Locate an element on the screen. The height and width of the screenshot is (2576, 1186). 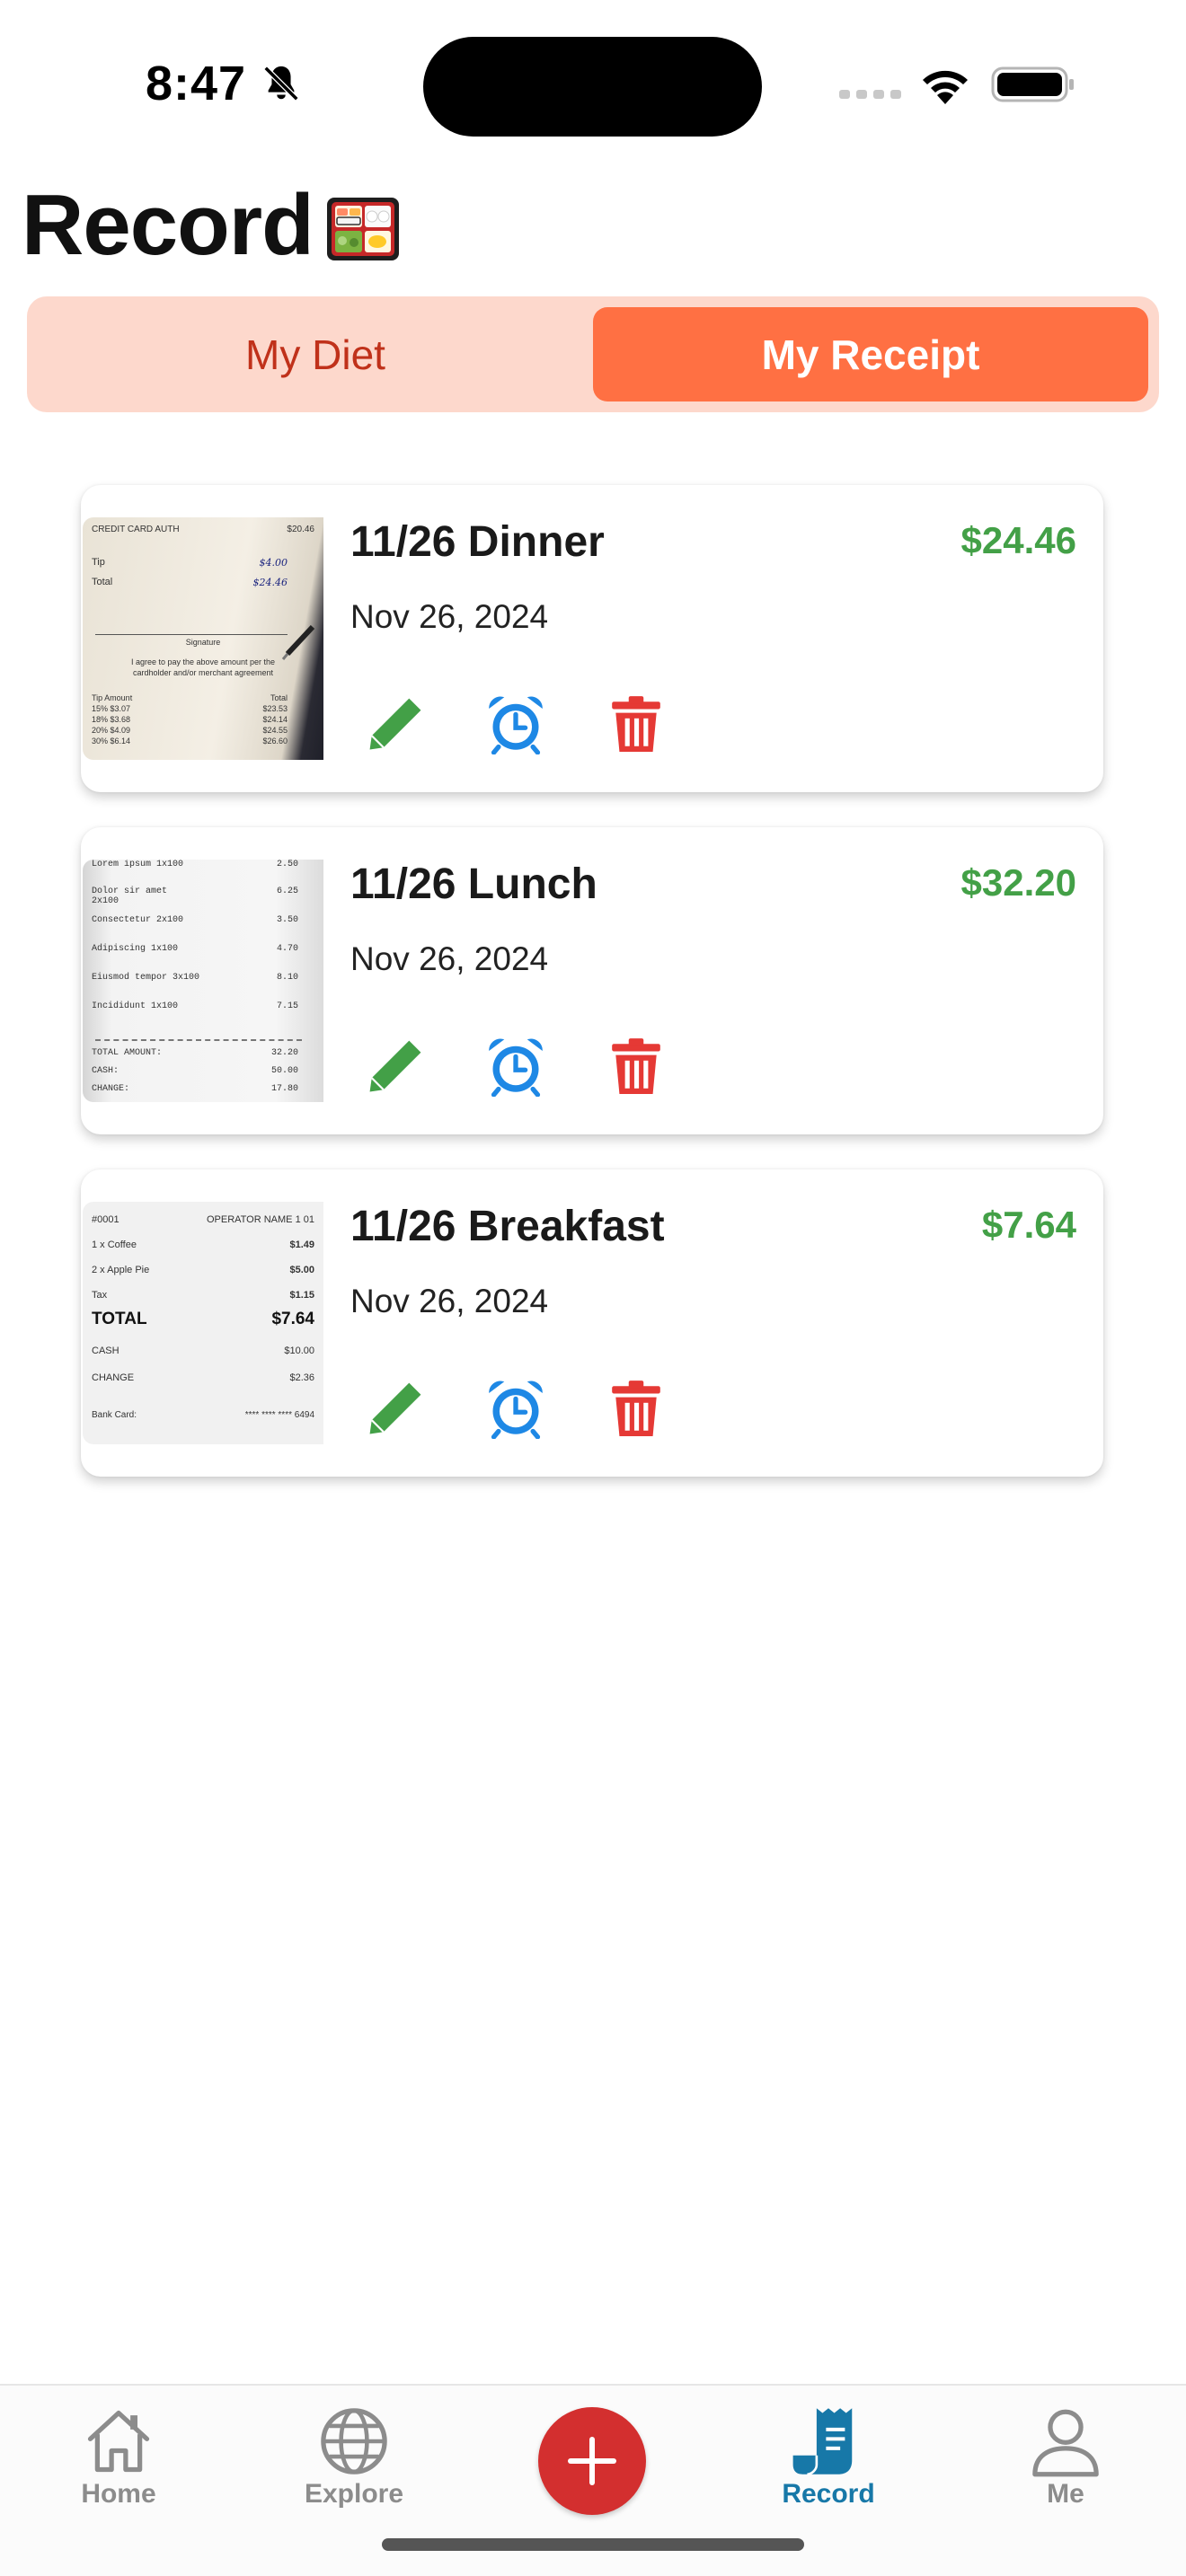
page-title: Record is located at coordinates (168, 225).